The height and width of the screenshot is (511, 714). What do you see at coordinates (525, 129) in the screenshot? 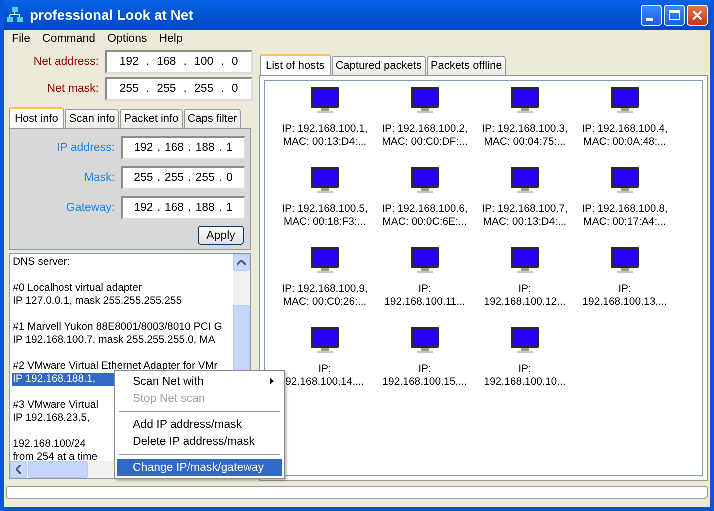
I see `host-label: IP: 192.168.100.3,` at bounding box center [525, 129].